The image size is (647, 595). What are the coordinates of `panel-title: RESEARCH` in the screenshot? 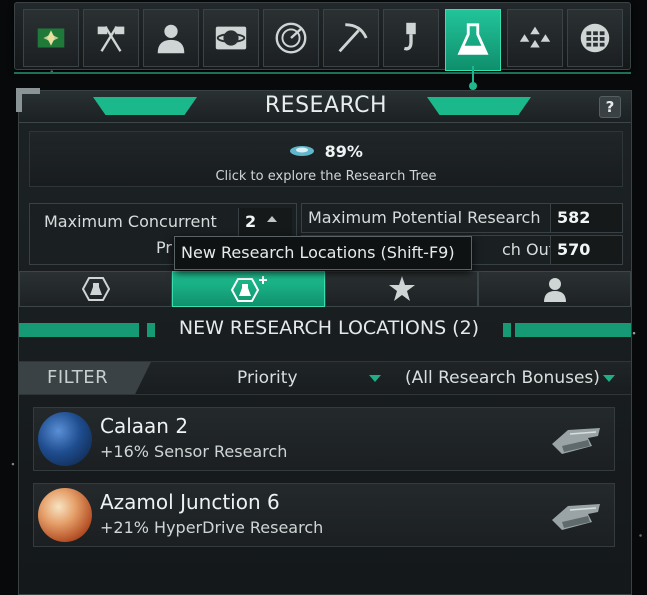 It's located at (326, 105).